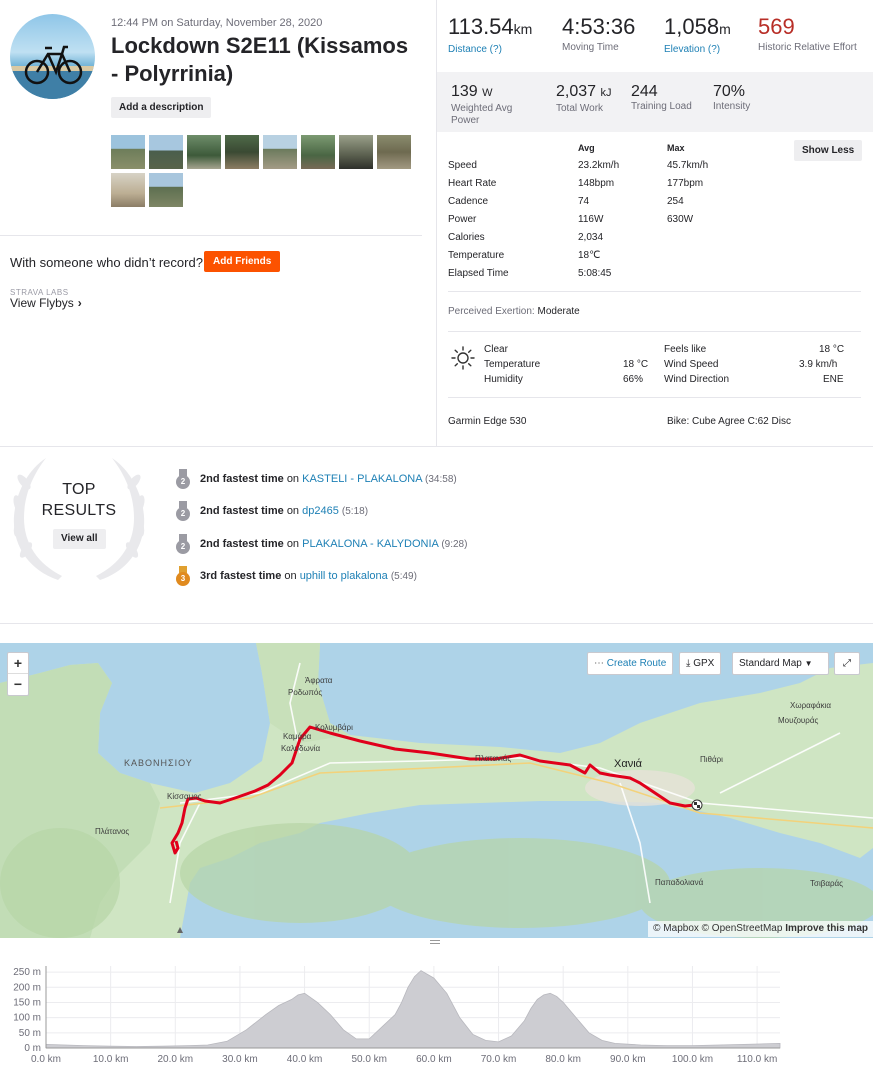 This screenshot has height=1080, width=873. Describe the element at coordinates (810, 34) in the screenshot. I see `stat-relative-effort: 569 Historic Relative Effort` at that location.